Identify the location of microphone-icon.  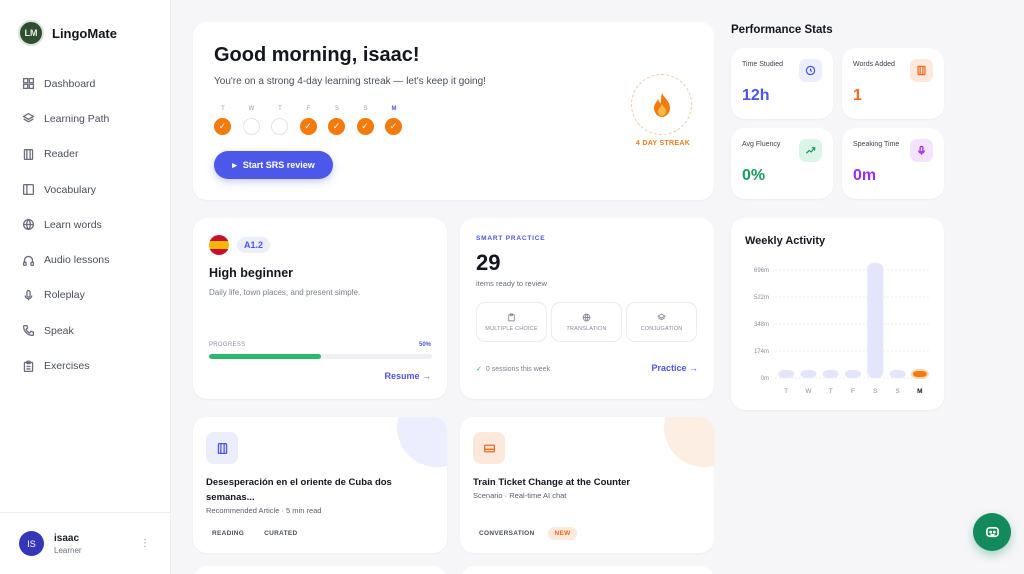
(28, 295).